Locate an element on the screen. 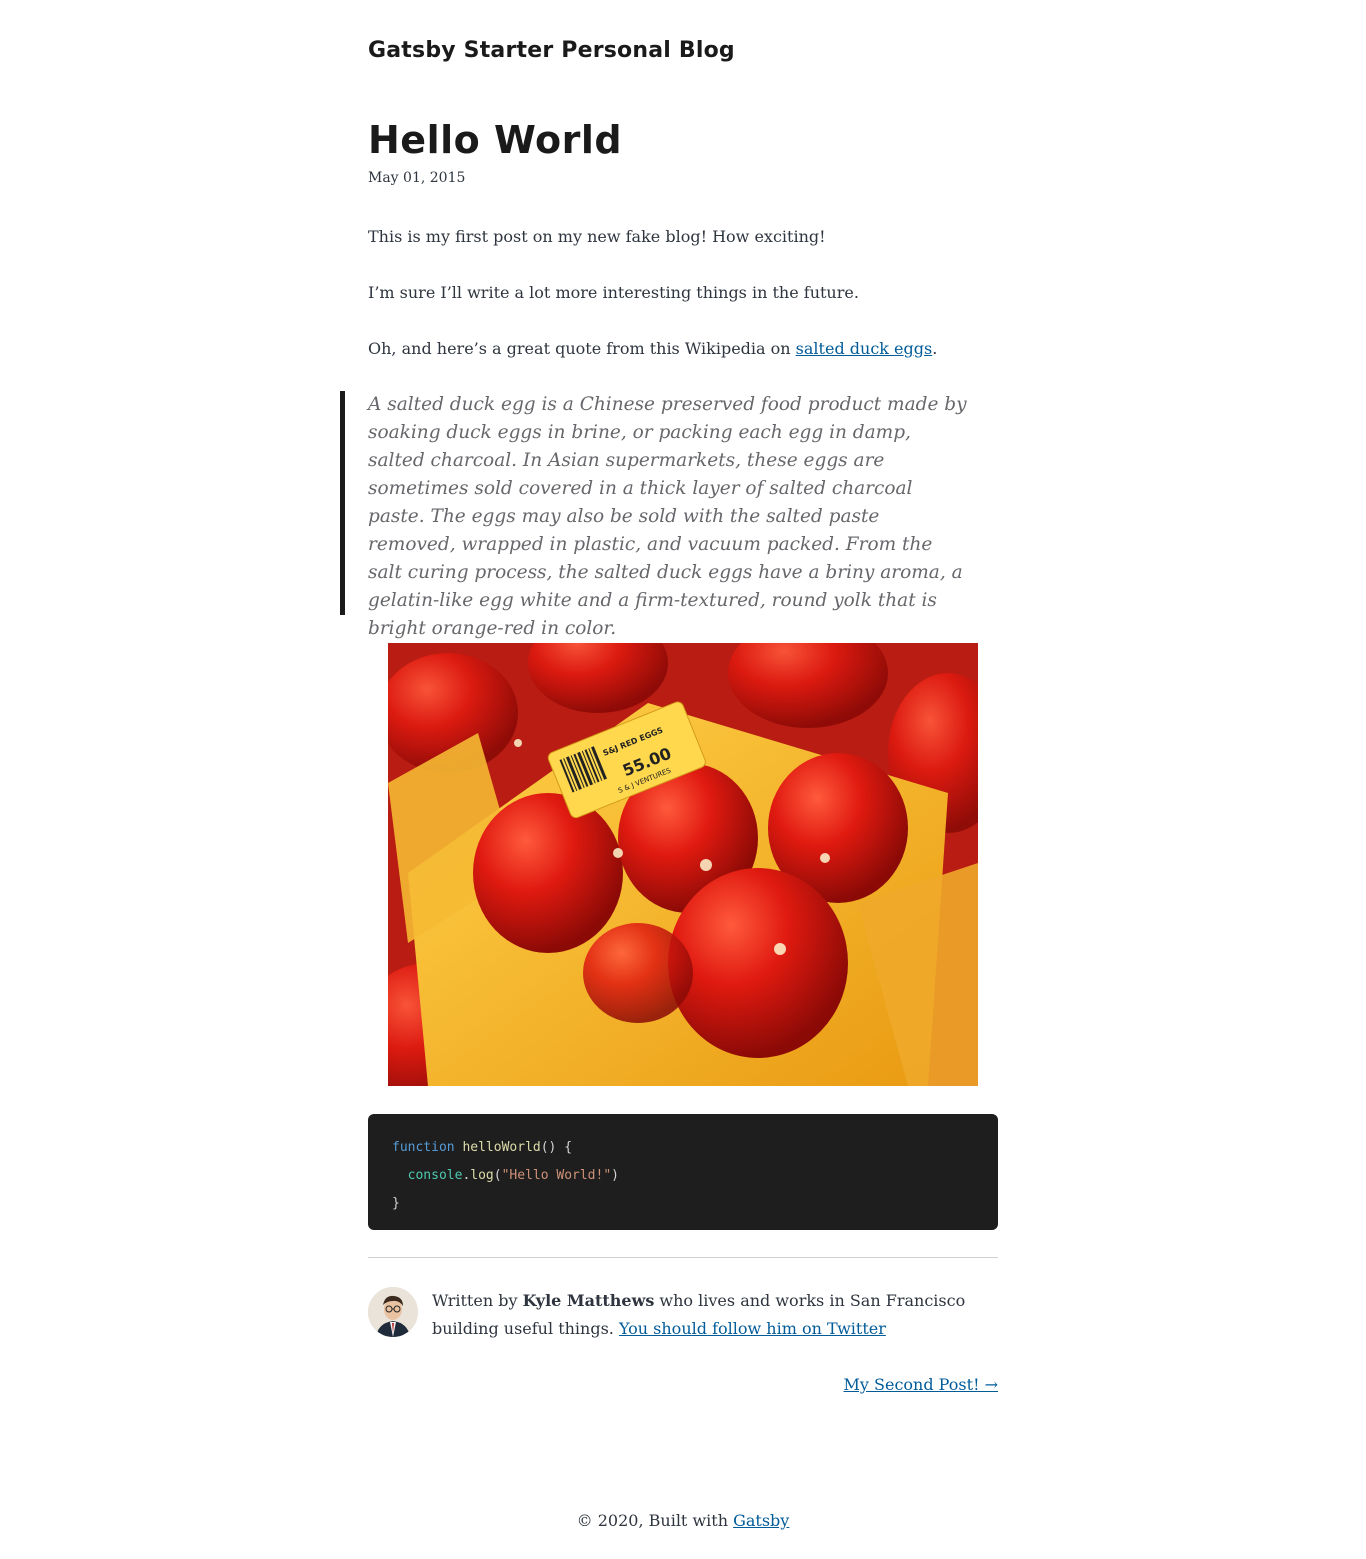 This screenshot has width=1366, height=1559. code-line-1: function helloWorld() { is located at coordinates (683, 1148).